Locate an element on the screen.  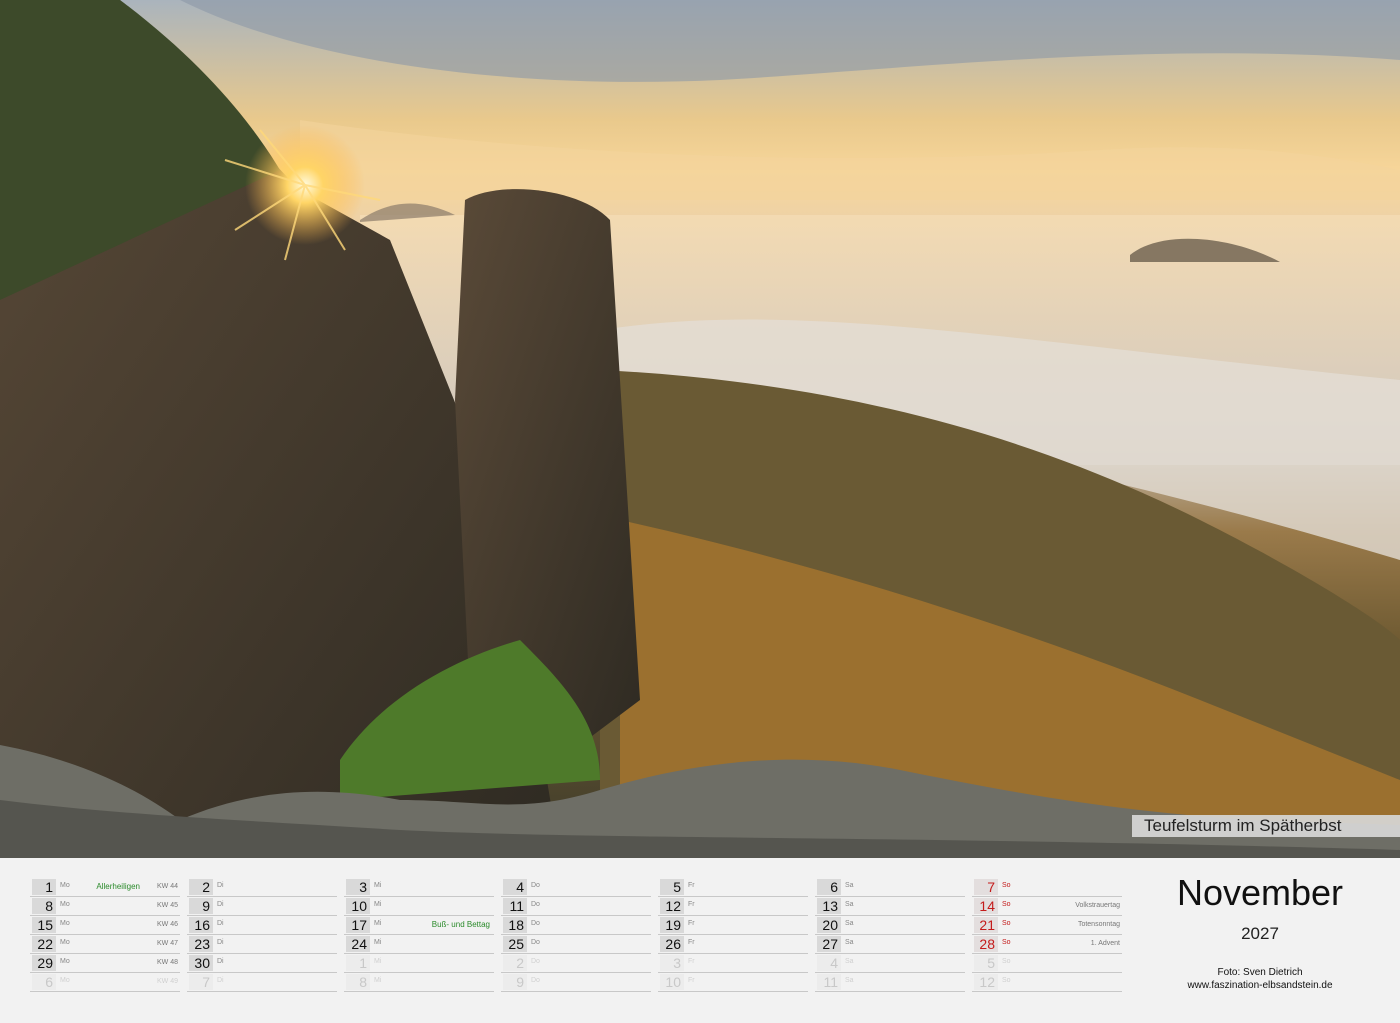
weekday-column: 3 Mi 10 Mi 17 Mi Buß- und Bettag 24 Mi 1 Mi 8 Mi is located at coordinates (419, 935).